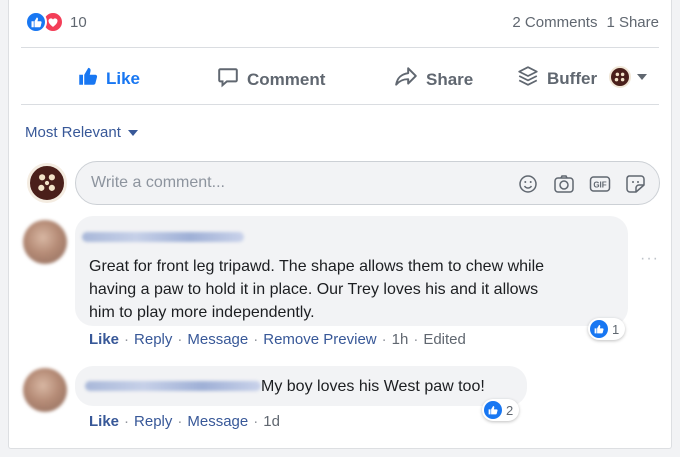 This screenshot has height=457, width=680. I want to click on emoji-icon, so click(528, 184).